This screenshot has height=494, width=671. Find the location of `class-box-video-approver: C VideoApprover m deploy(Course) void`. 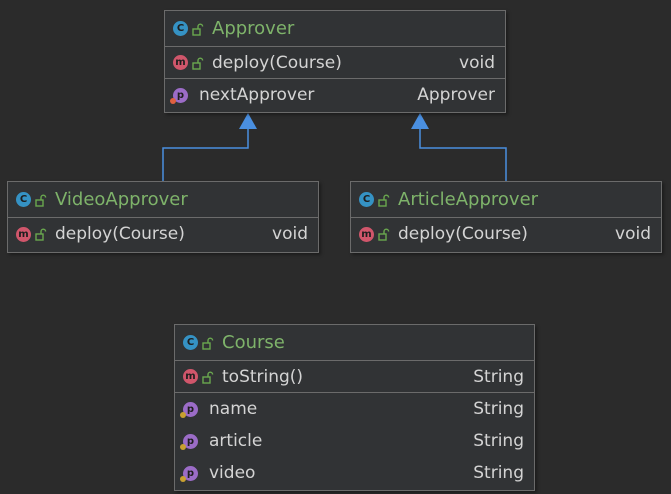

class-box-video-approver: C VideoApprover m deploy(Course) void is located at coordinates (163, 217).